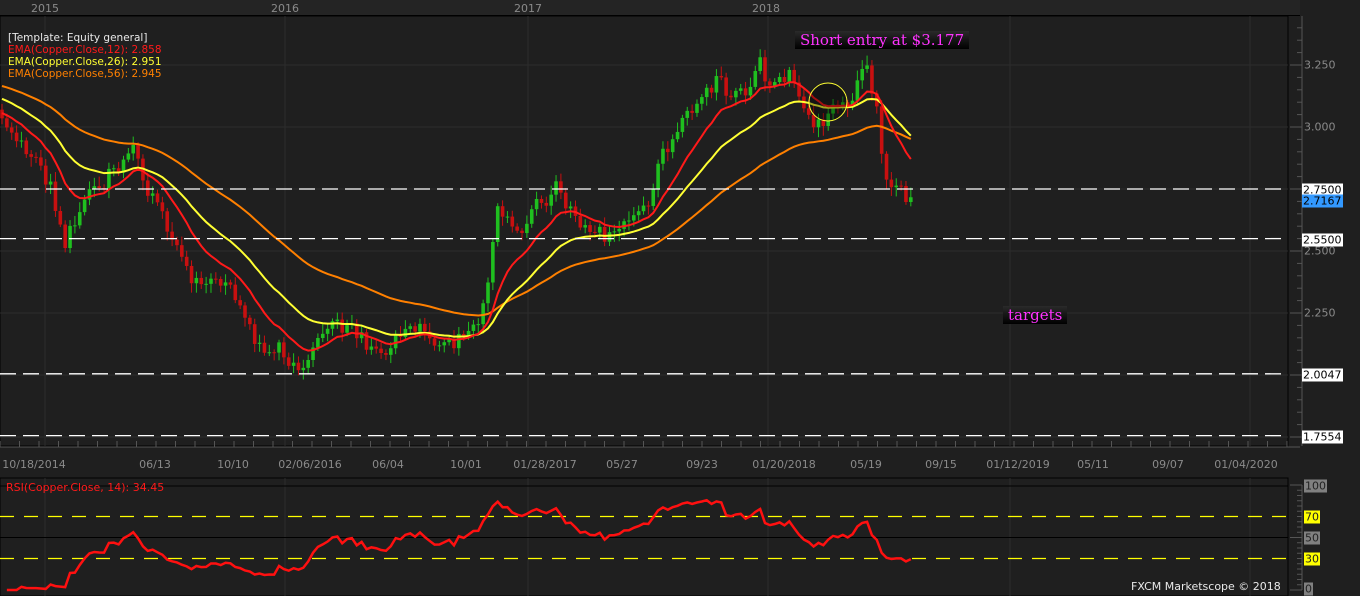 This screenshot has height=596, width=1360. Describe the element at coordinates (784, 464) in the screenshot. I see `x-tick-label: 01/20/2018` at that location.